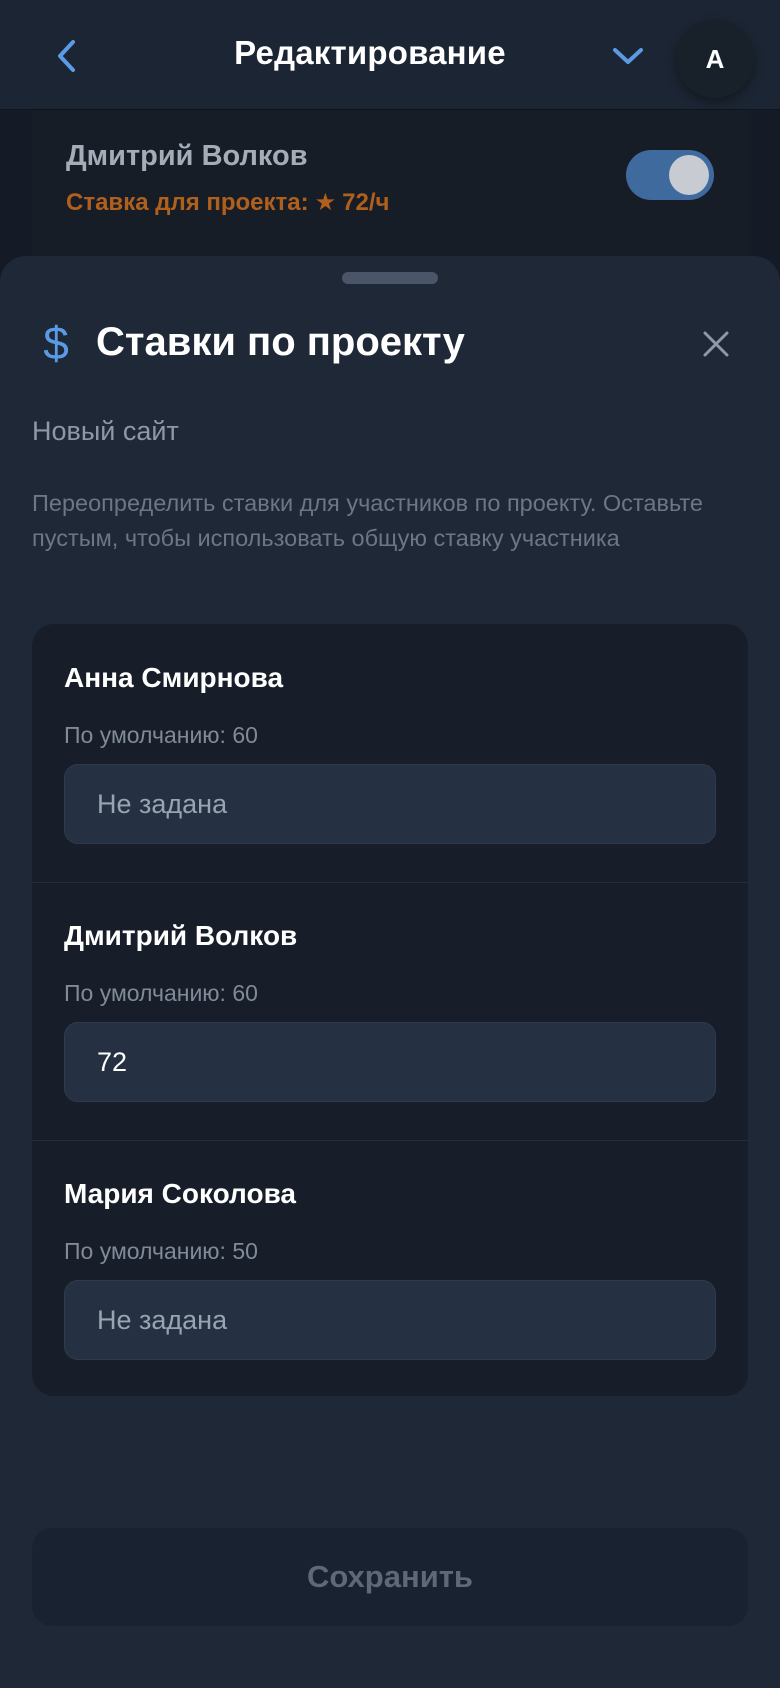 The image size is (780, 1688). Describe the element at coordinates (280, 342) in the screenshot. I see `sheet-title: Ставки по проекту` at that location.